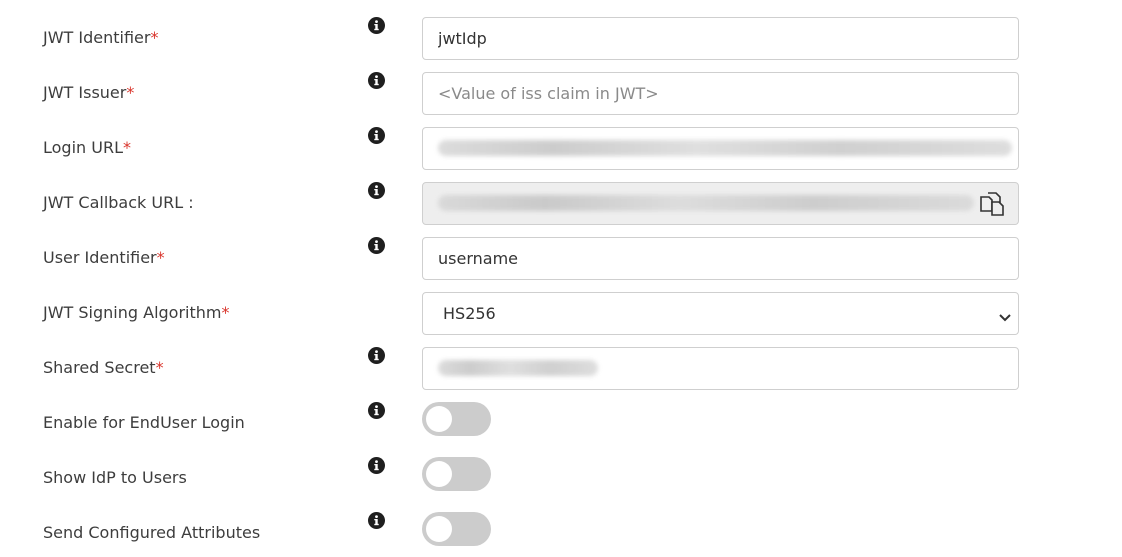  I want to click on copy-icon, so click(992, 204).